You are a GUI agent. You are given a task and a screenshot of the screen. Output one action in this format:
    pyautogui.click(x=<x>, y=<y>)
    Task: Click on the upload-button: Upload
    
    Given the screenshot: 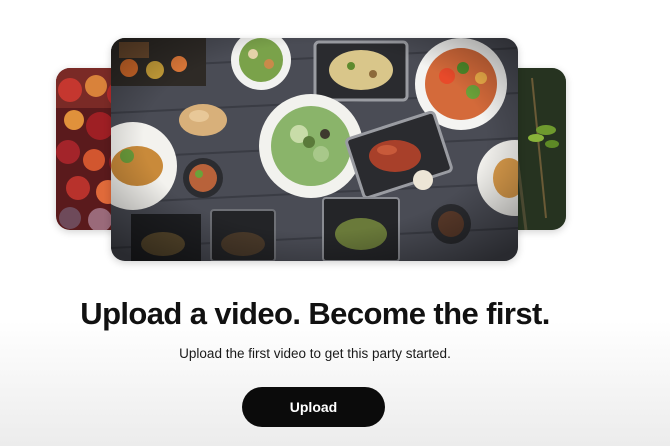 What is the action you would take?
    pyautogui.click(x=313, y=407)
    